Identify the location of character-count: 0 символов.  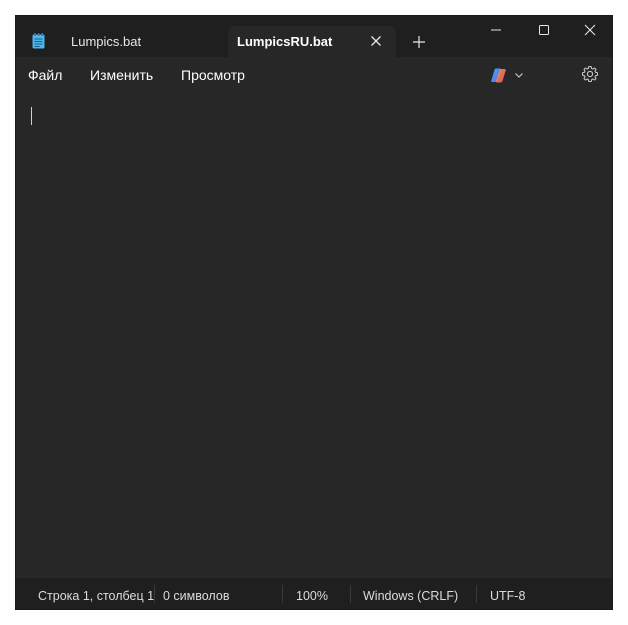
(196, 596).